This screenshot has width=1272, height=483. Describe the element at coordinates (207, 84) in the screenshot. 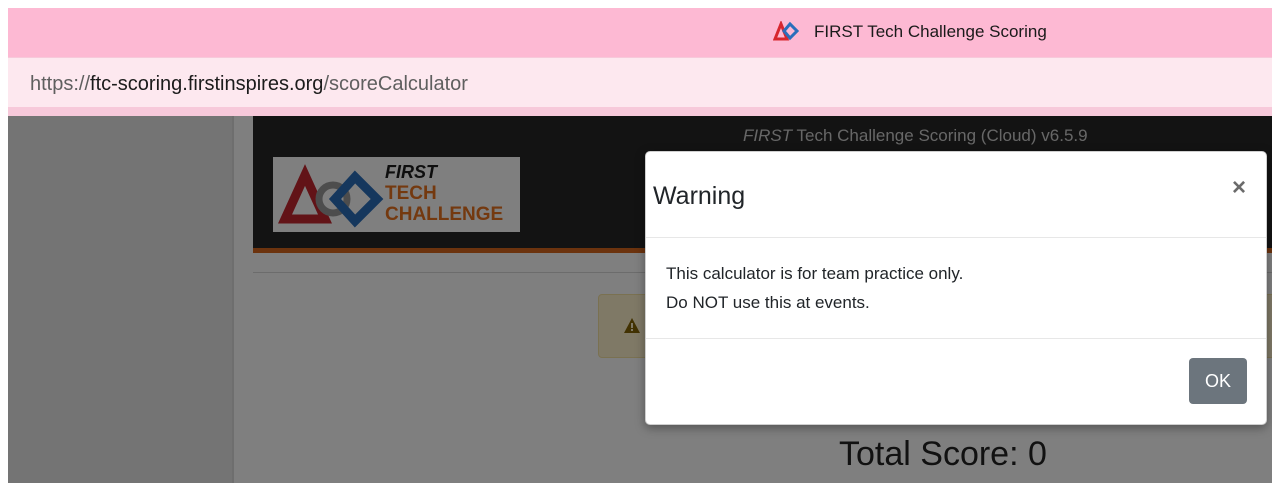

I see `url-host: ftc-scoring.firstinspires.org` at that location.